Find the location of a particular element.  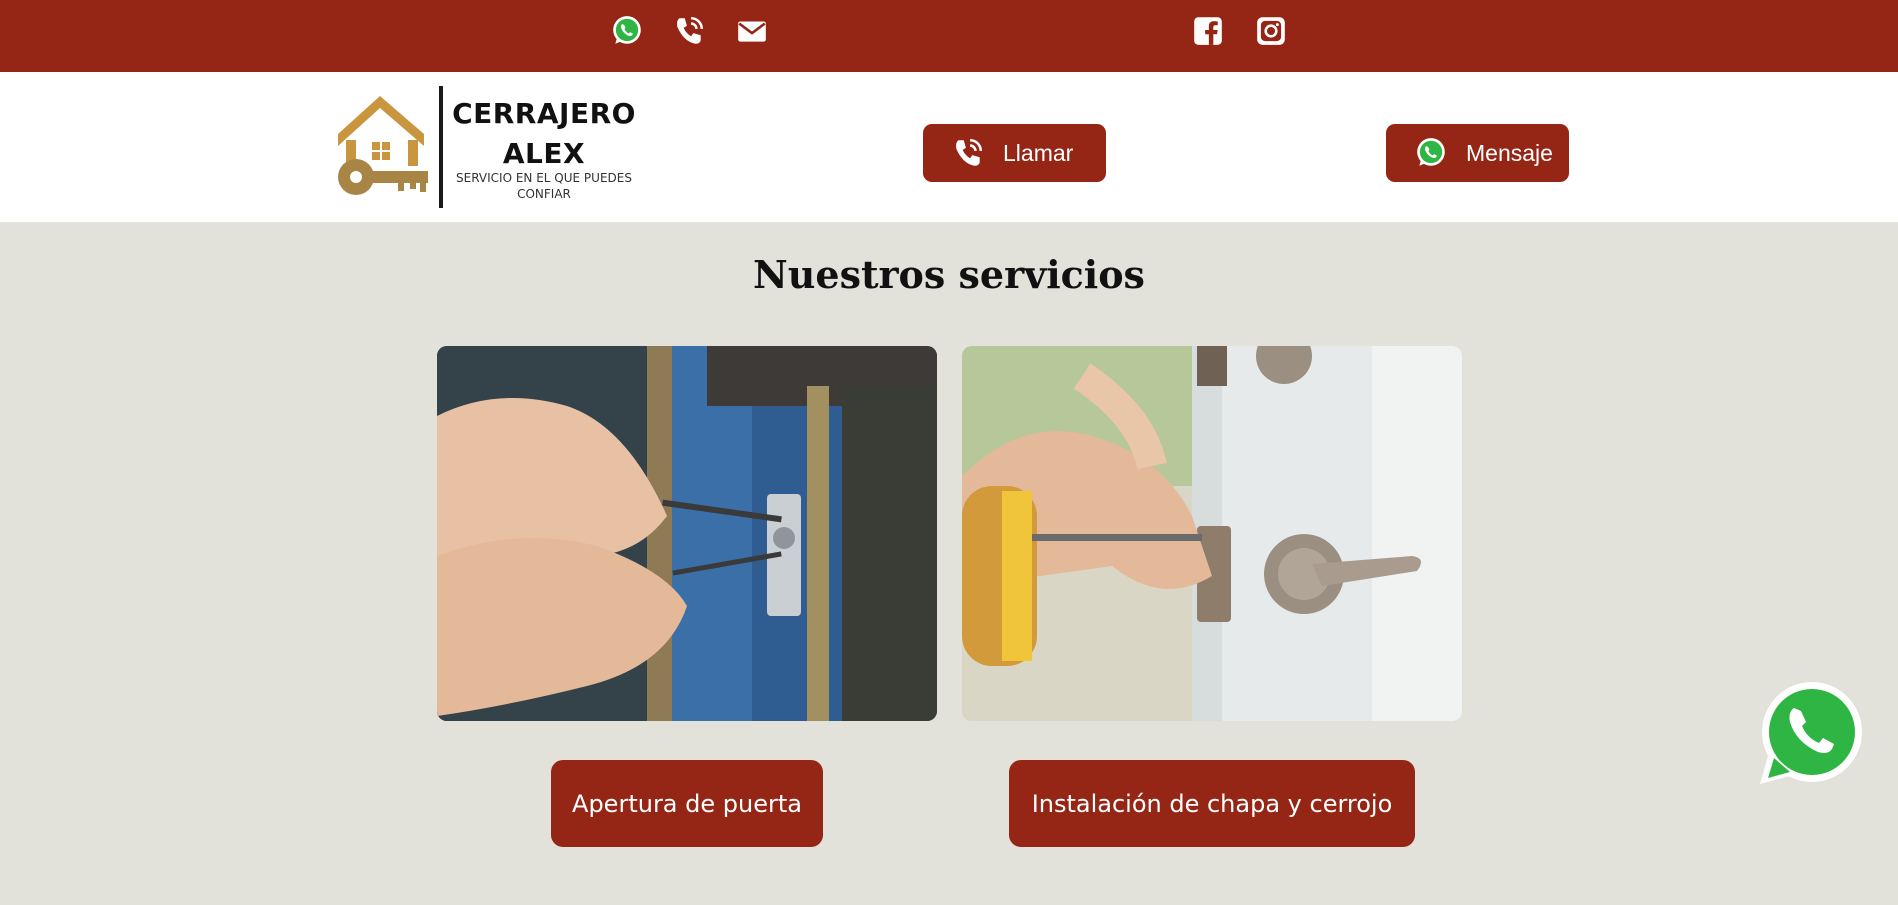

mail-icon is located at coordinates (752, 31).